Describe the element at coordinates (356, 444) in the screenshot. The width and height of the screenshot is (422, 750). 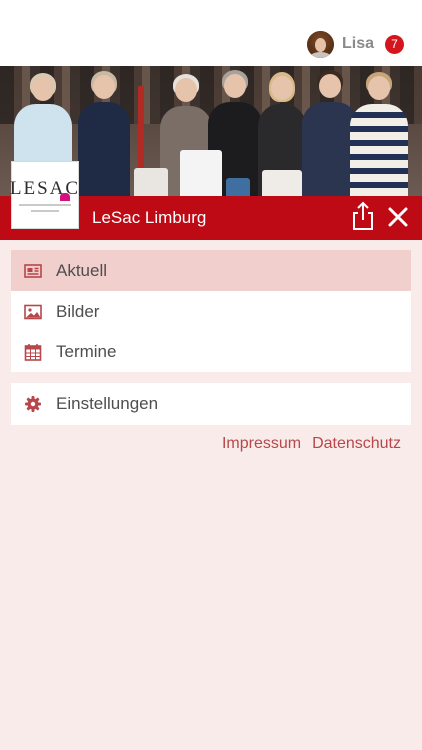
I see `datenschutz-link: Datenschutz` at that location.